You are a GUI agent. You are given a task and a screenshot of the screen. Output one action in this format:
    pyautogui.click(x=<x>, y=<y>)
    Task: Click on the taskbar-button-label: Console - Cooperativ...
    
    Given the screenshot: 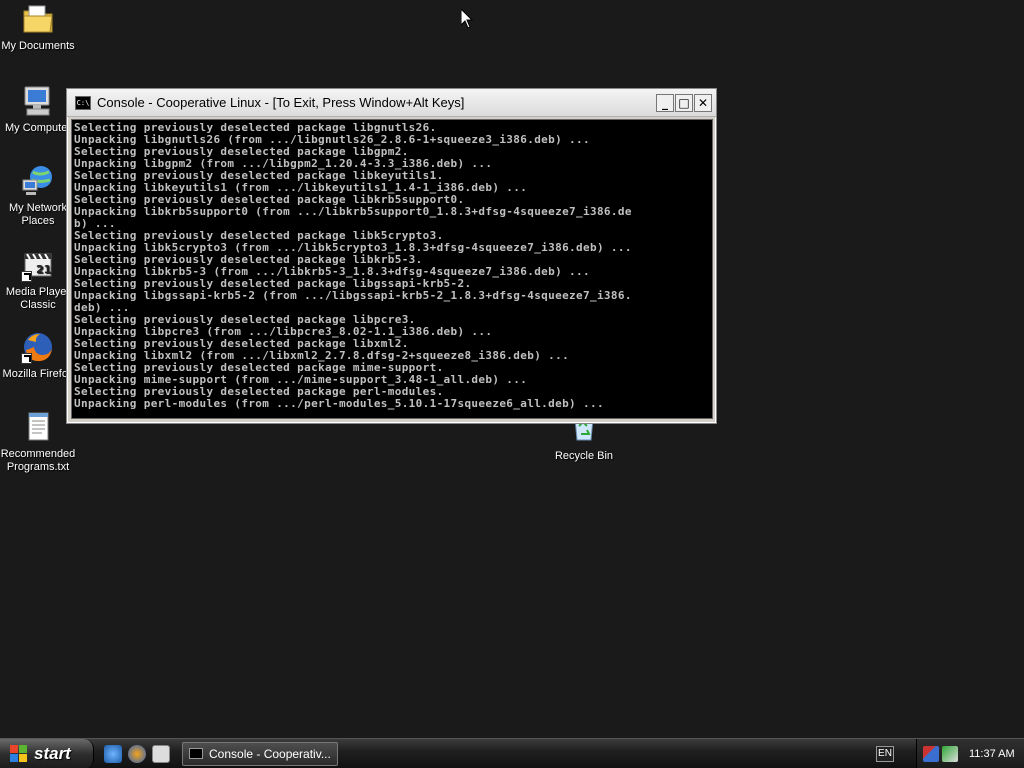 What is the action you would take?
    pyautogui.click(x=270, y=753)
    